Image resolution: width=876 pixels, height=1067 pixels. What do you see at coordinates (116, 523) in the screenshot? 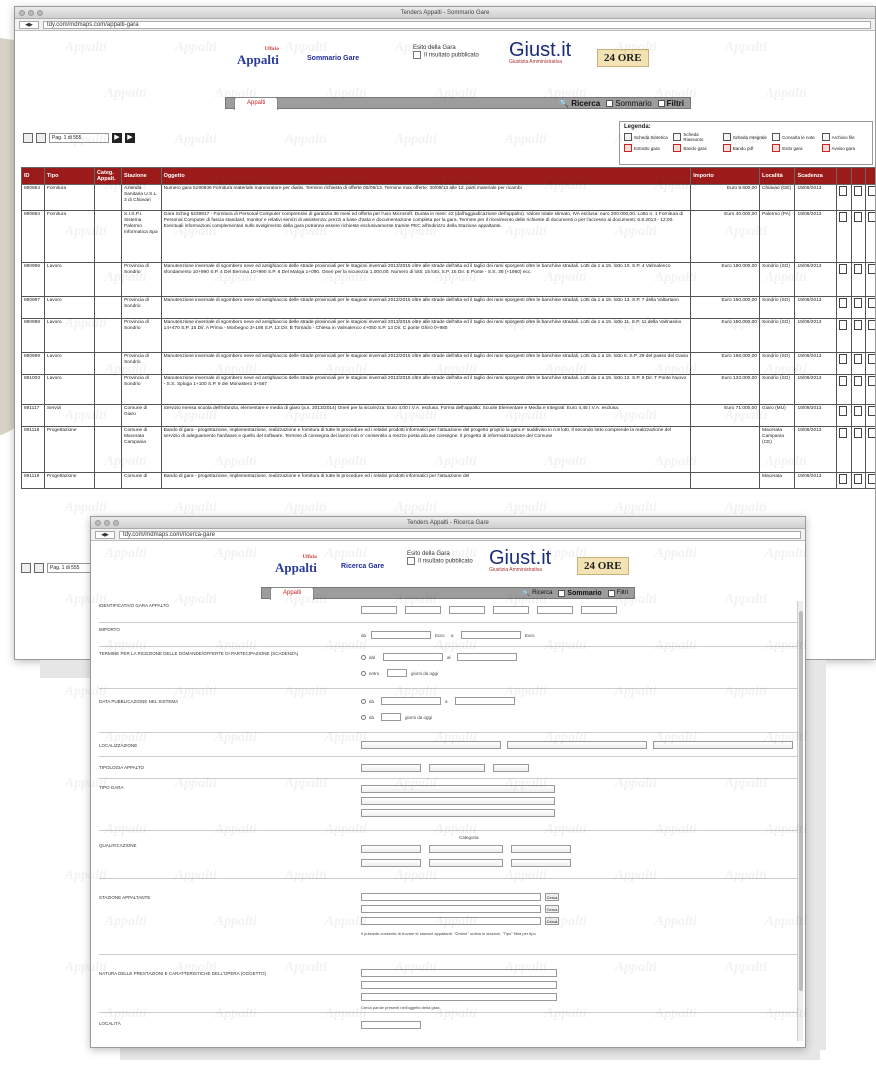
I see `zoom-dot-icon` at bounding box center [116, 523].